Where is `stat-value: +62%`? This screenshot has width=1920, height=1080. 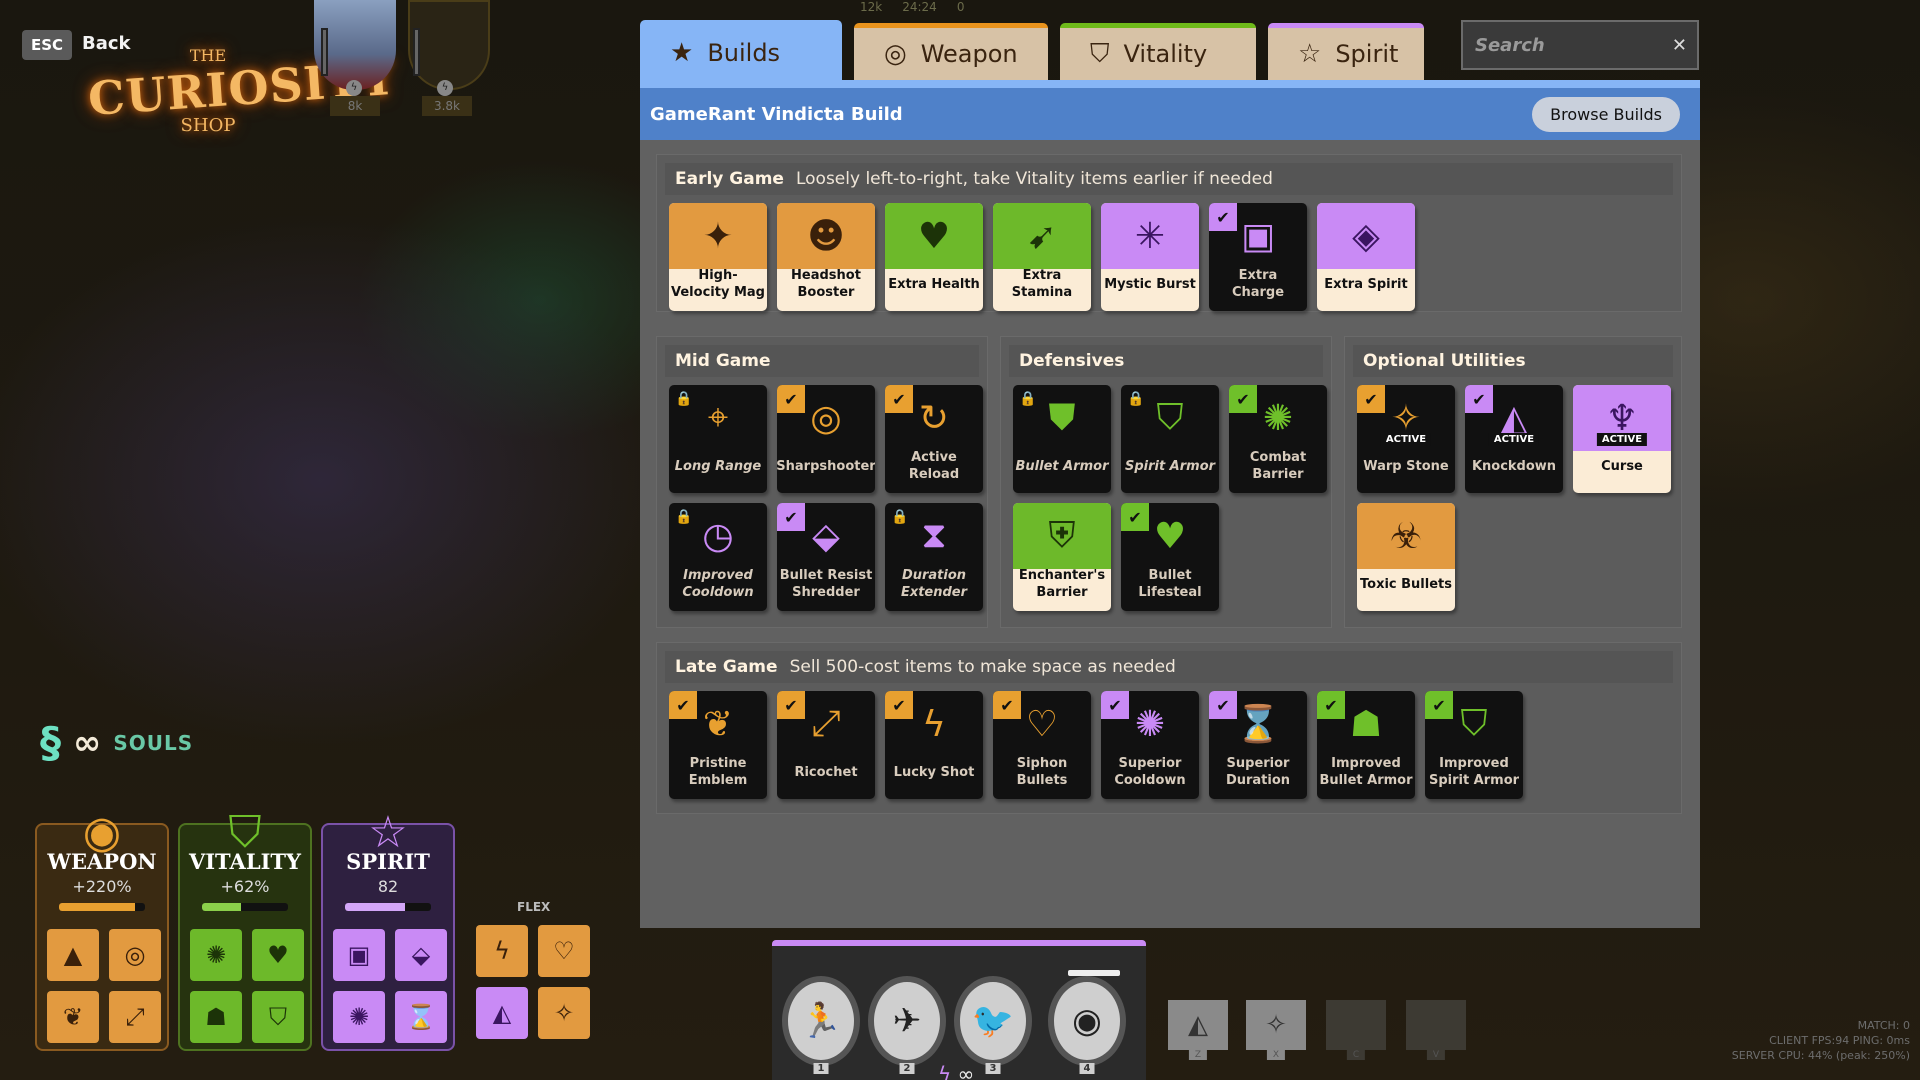 stat-value: +62% is located at coordinates (245, 886).